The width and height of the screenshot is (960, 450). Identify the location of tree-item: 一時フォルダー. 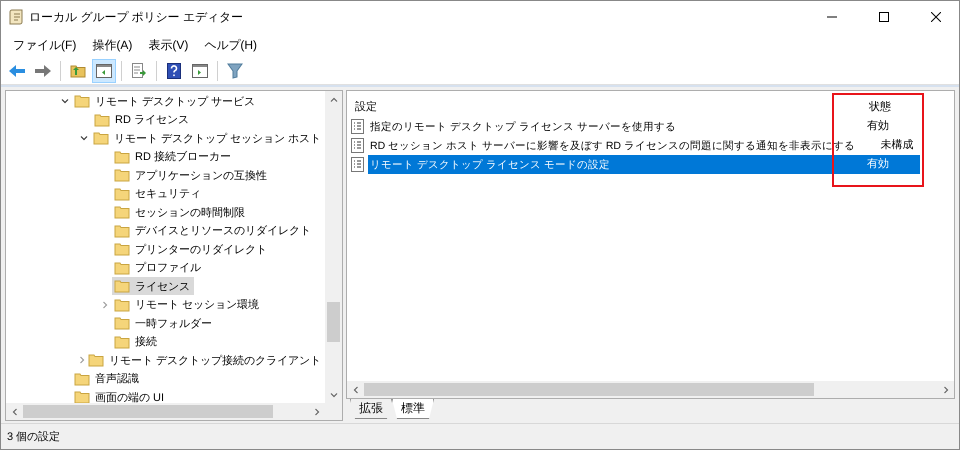
(164, 323).